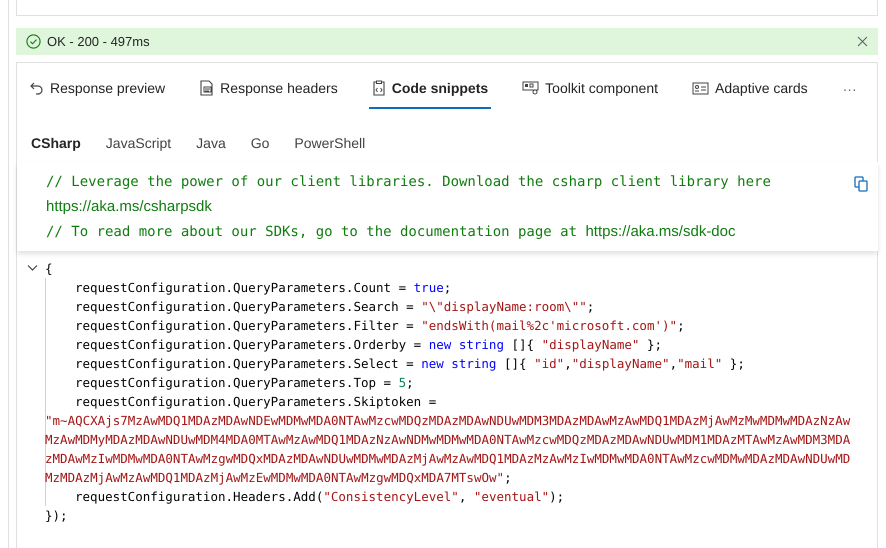 The image size is (886, 548). Describe the element at coordinates (379, 88) in the screenshot. I see `clipboard-code-icon` at that location.